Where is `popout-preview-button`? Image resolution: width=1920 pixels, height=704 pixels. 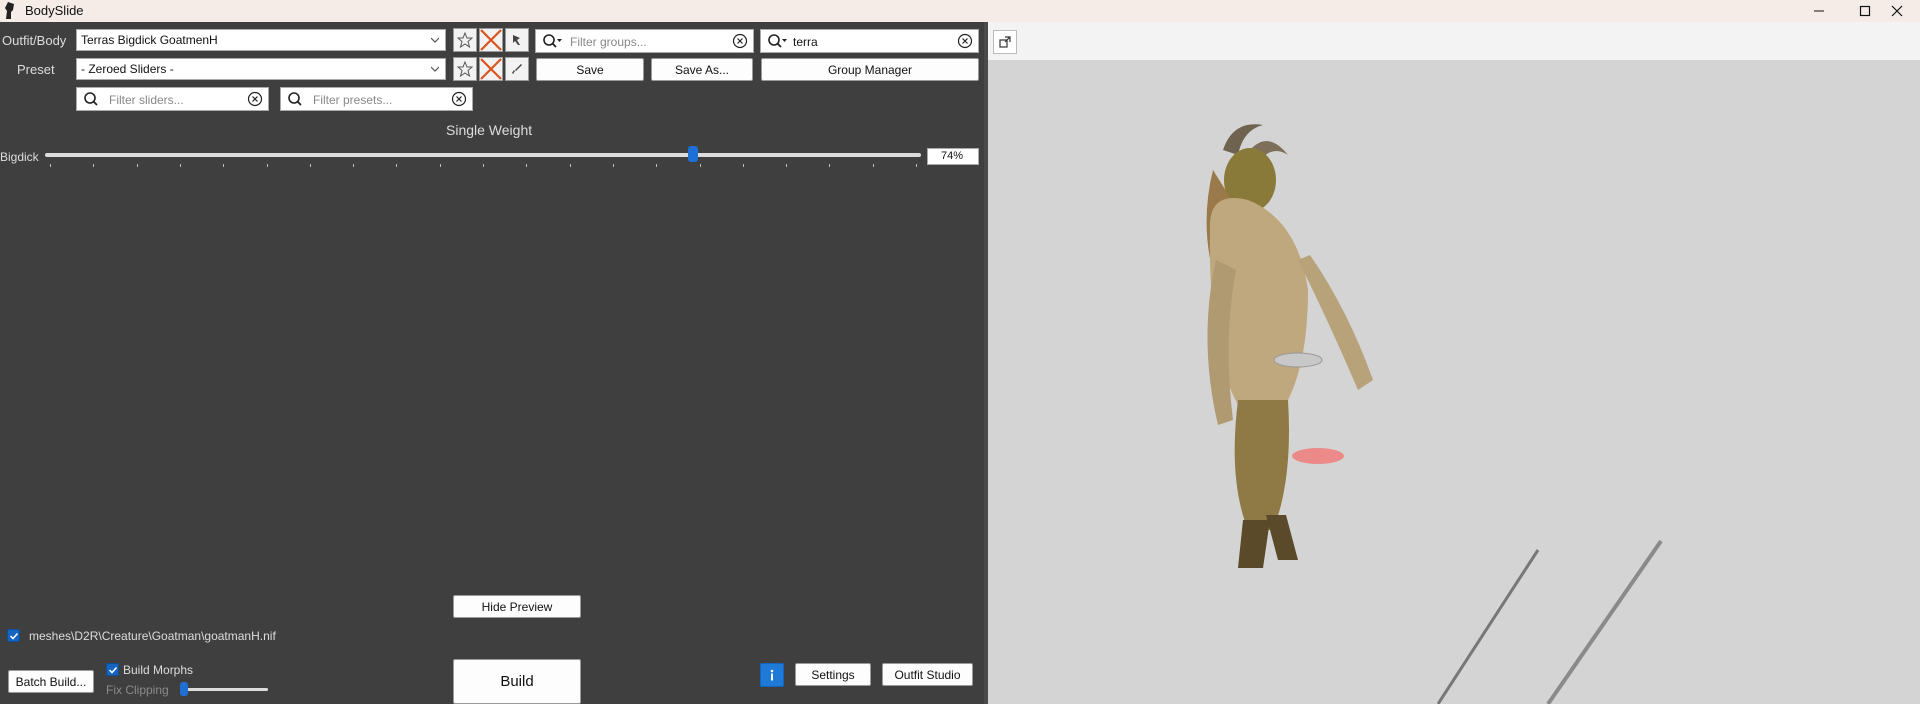 popout-preview-button is located at coordinates (1005, 42).